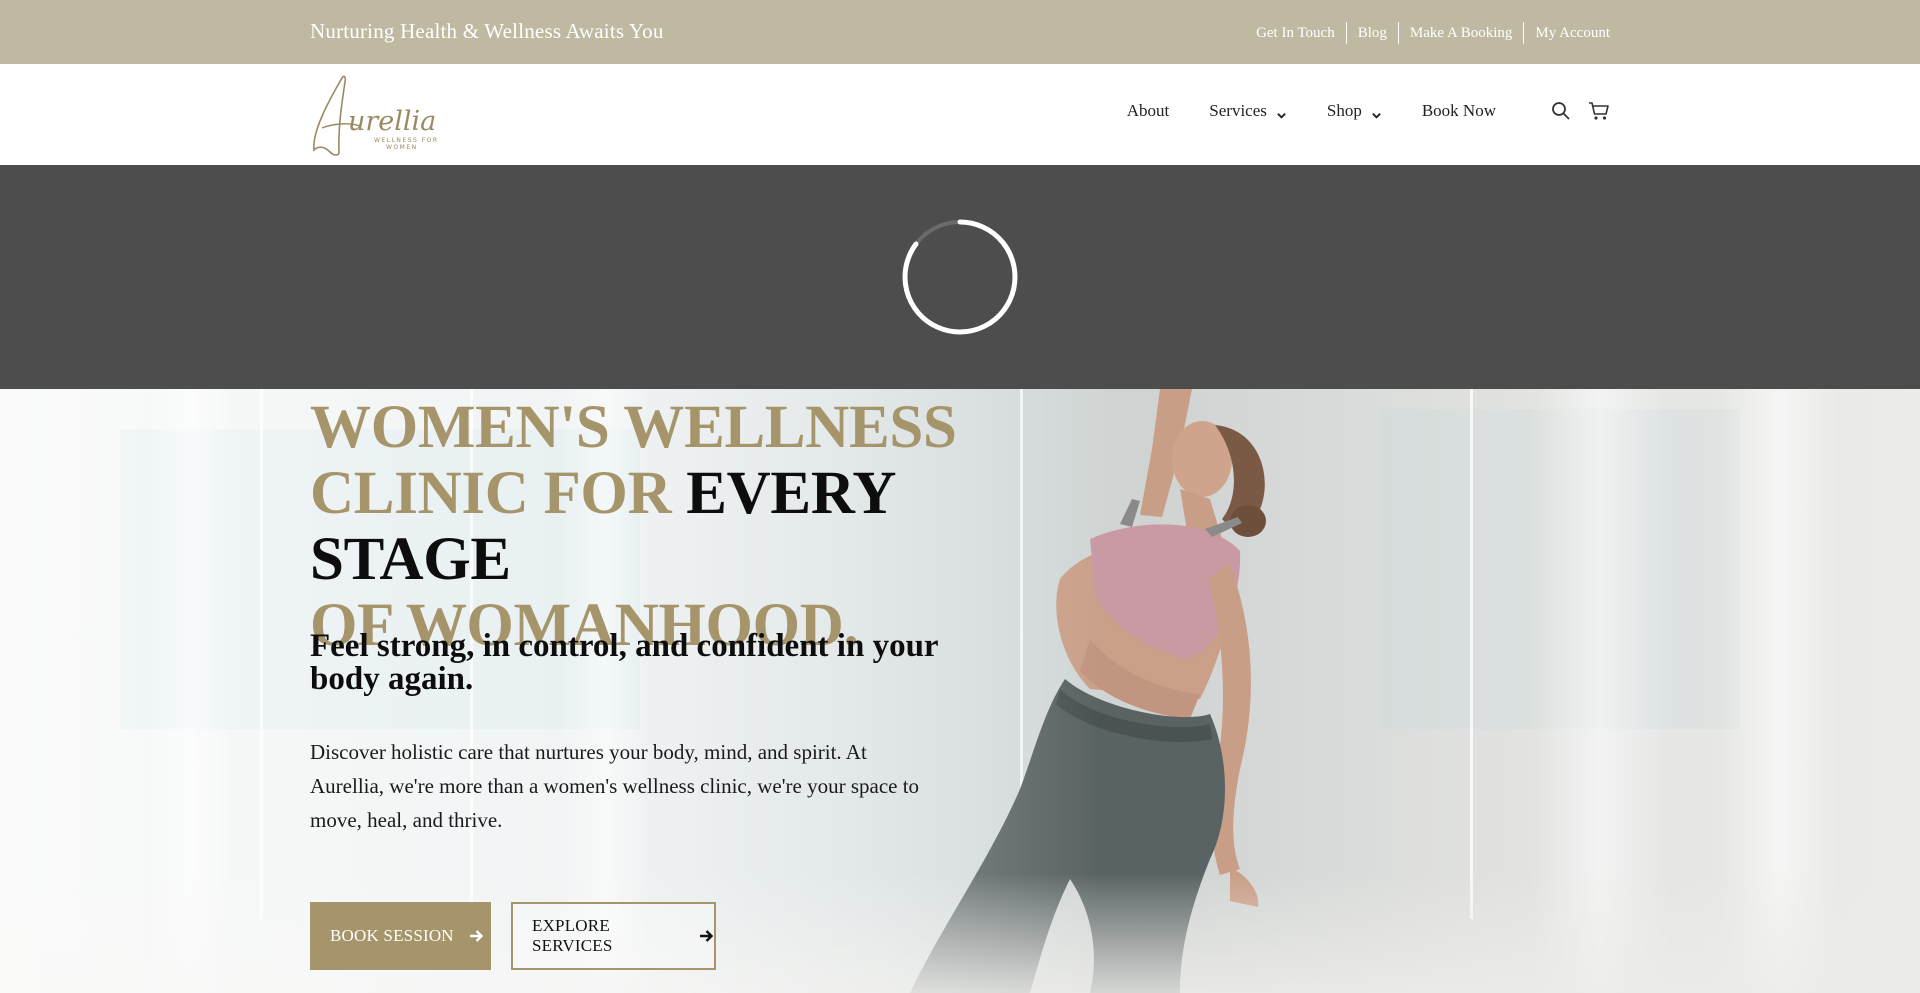 The image size is (1920, 993). Describe the element at coordinates (1471, 654) in the screenshot. I see `window-frame` at that location.